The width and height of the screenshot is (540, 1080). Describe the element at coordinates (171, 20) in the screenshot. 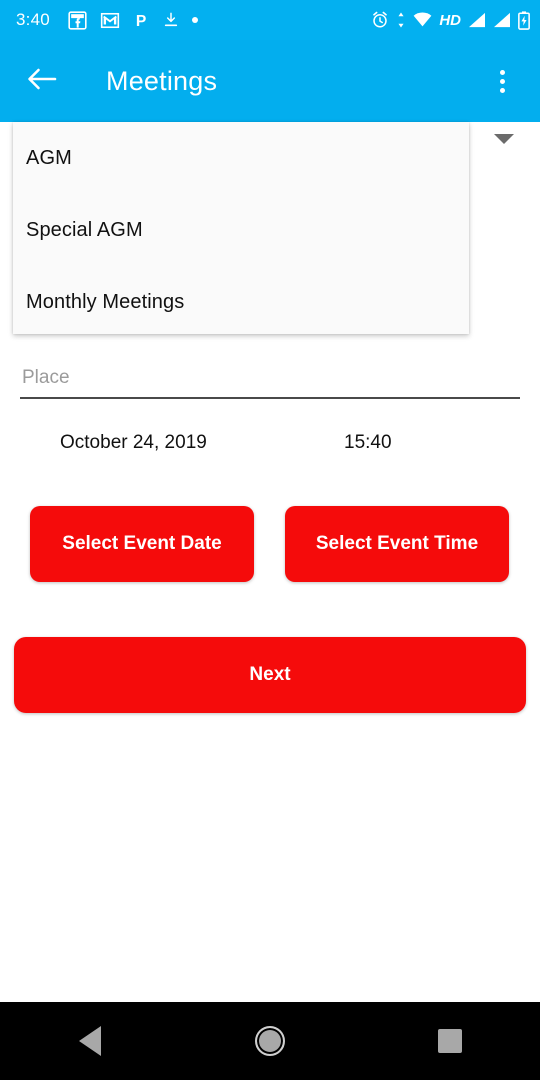

I see `download-icon` at that location.